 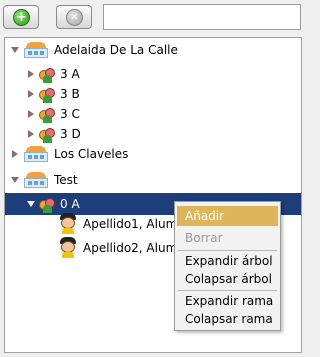 What do you see at coordinates (204, 238) in the screenshot?
I see `menu-item-delete: Borrar` at bounding box center [204, 238].